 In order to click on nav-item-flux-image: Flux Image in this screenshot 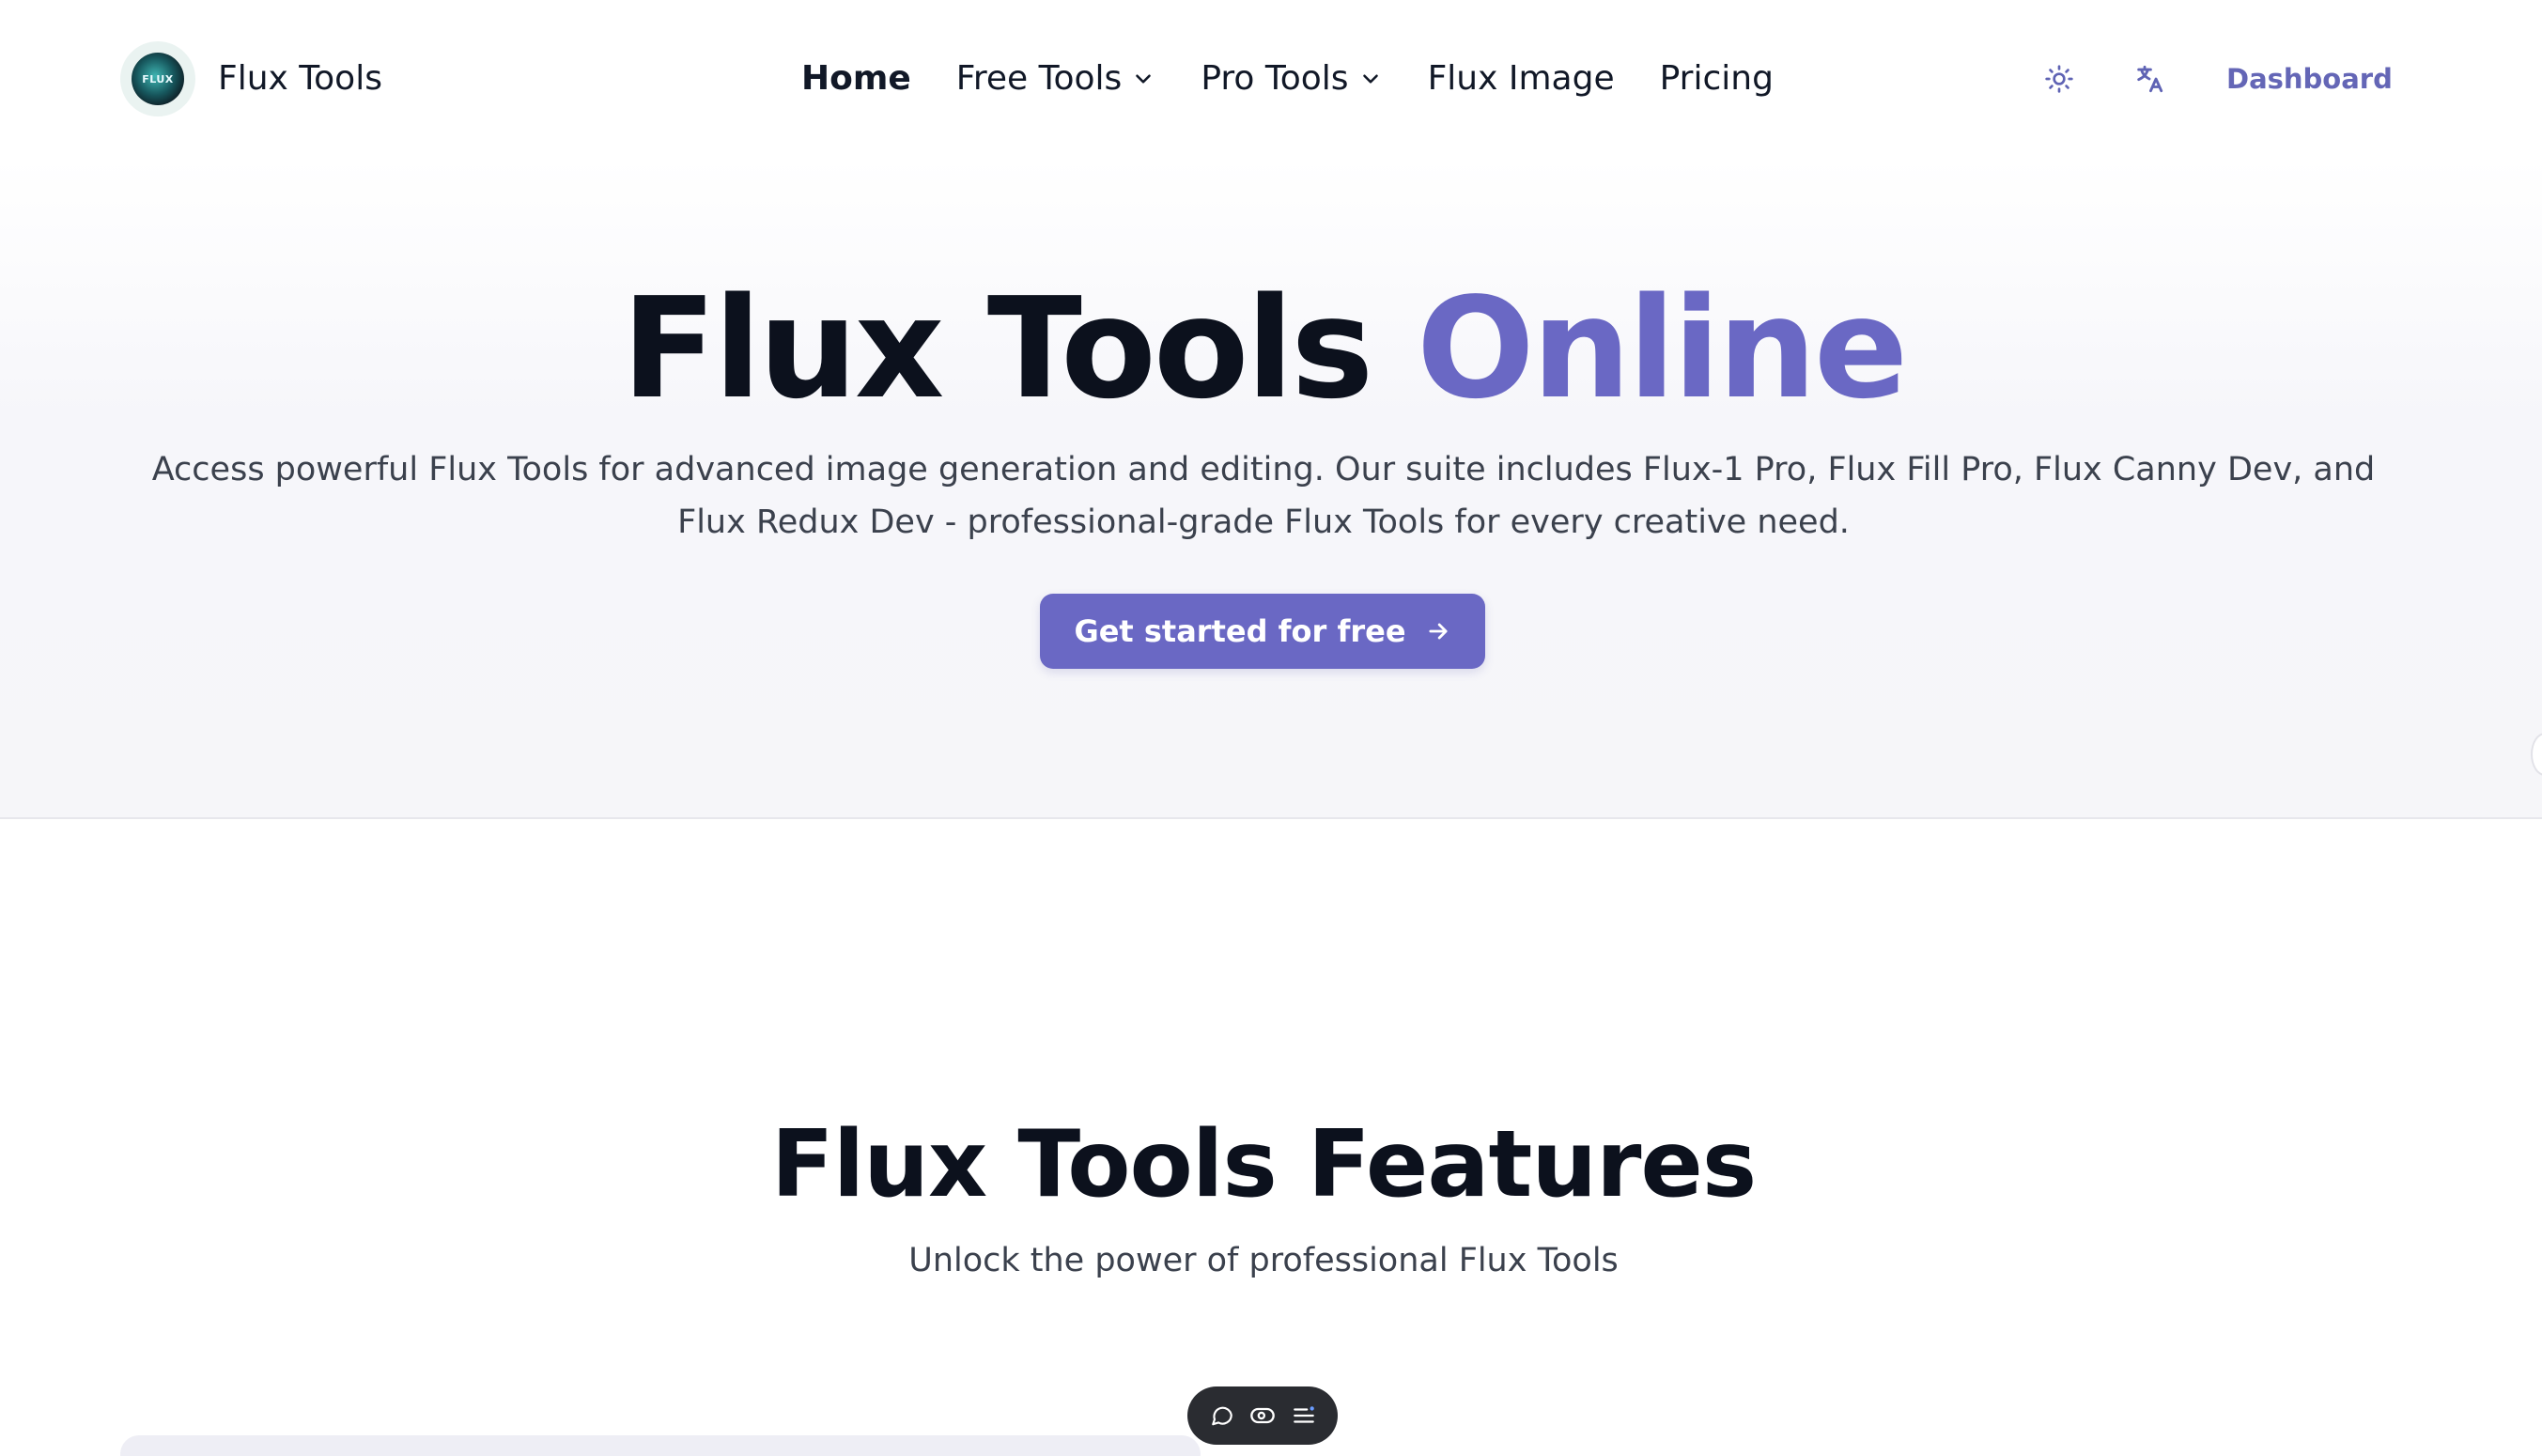, I will do `click(1521, 78)`.